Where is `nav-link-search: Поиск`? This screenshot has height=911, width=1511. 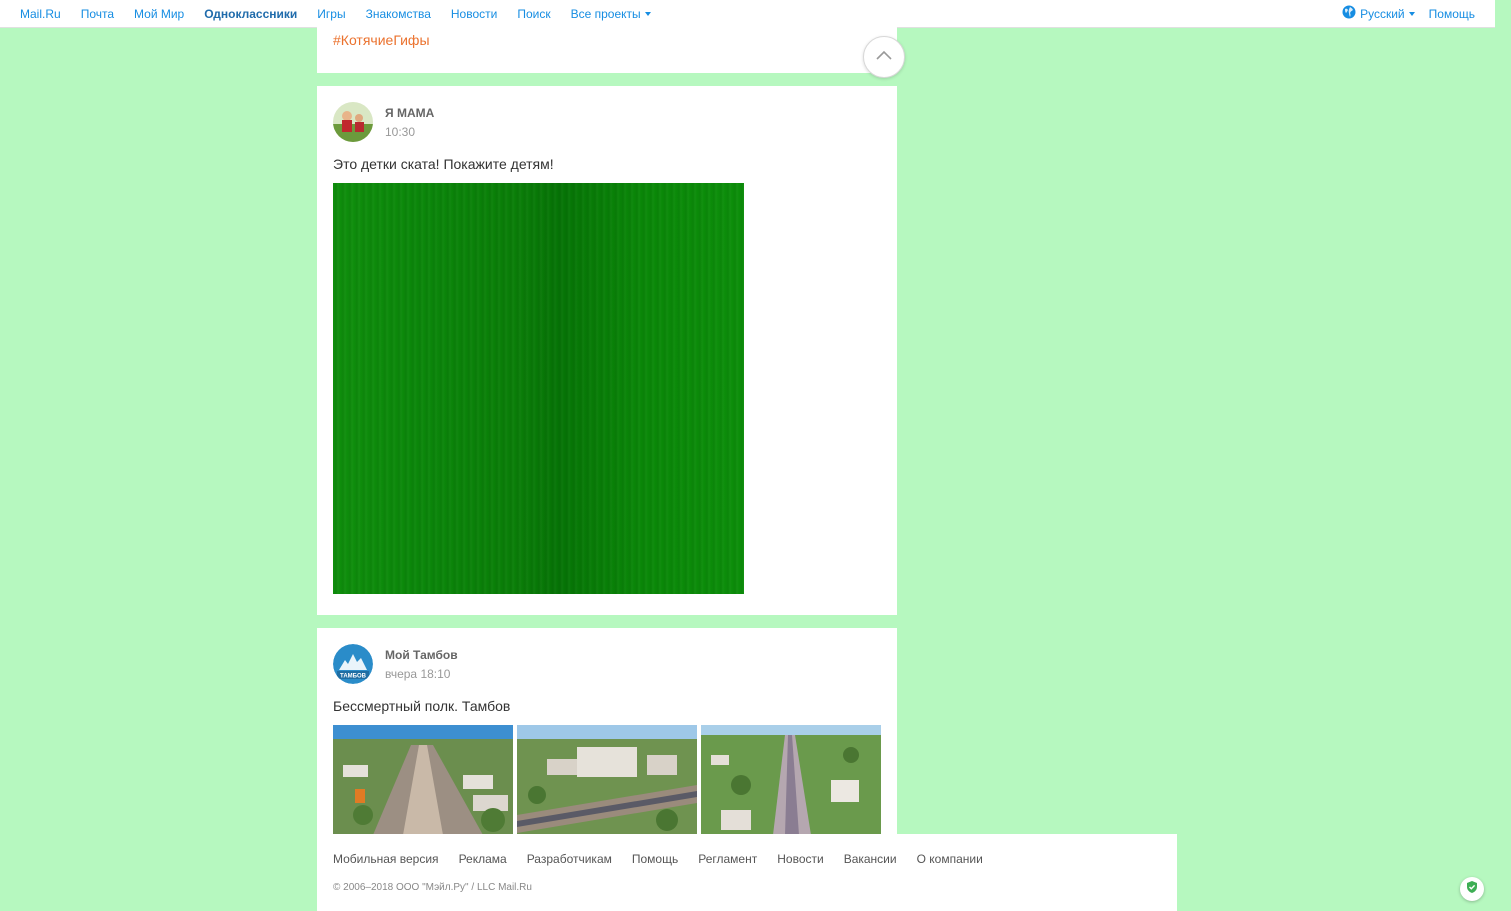
nav-link-search: Поиск is located at coordinates (533, 14).